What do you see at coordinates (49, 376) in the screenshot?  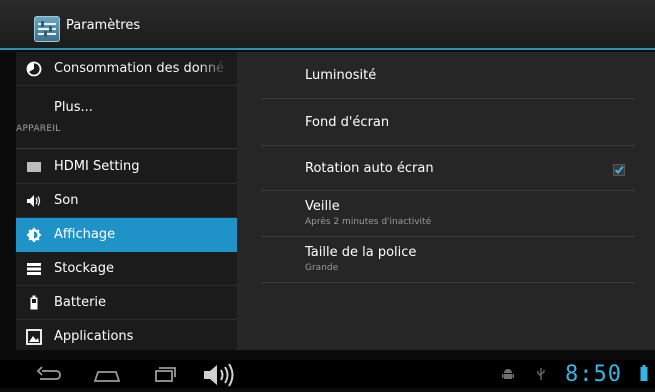 I see `back-button` at bounding box center [49, 376].